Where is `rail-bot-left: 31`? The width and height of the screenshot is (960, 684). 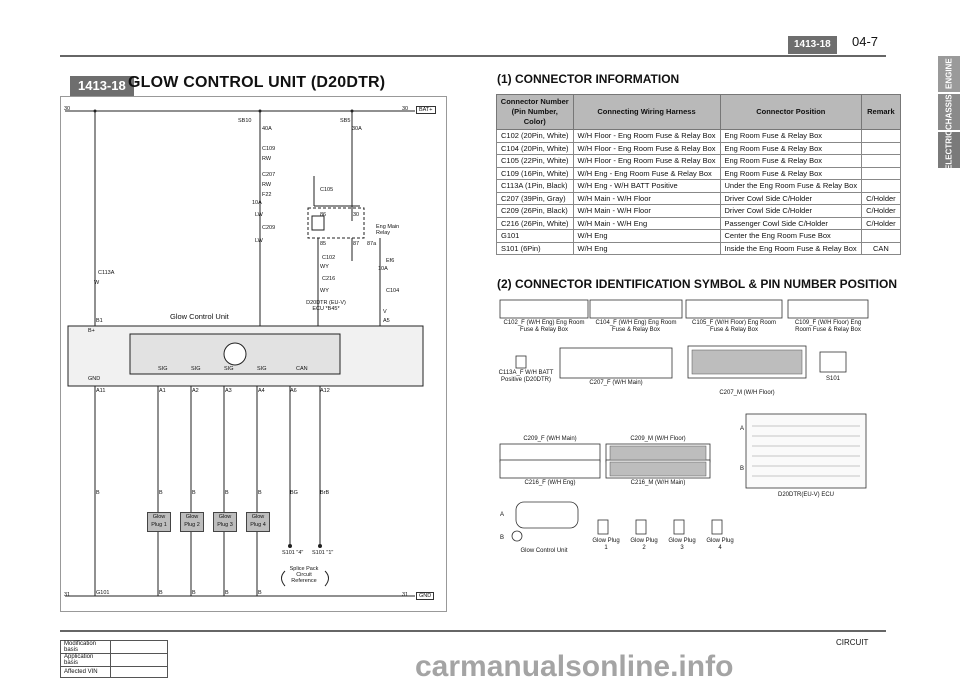 rail-bot-left: 31 is located at coordinates (67, 595).